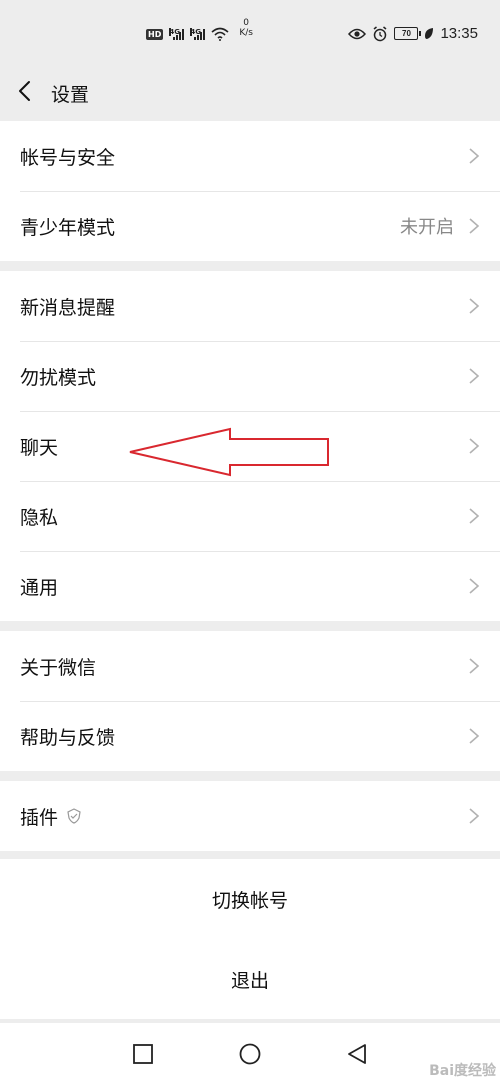  What do you see at coordinates (250, 516) in the screenshot?
I see `settings-item-privacy: 隐私` at bounding box center [250, 516].